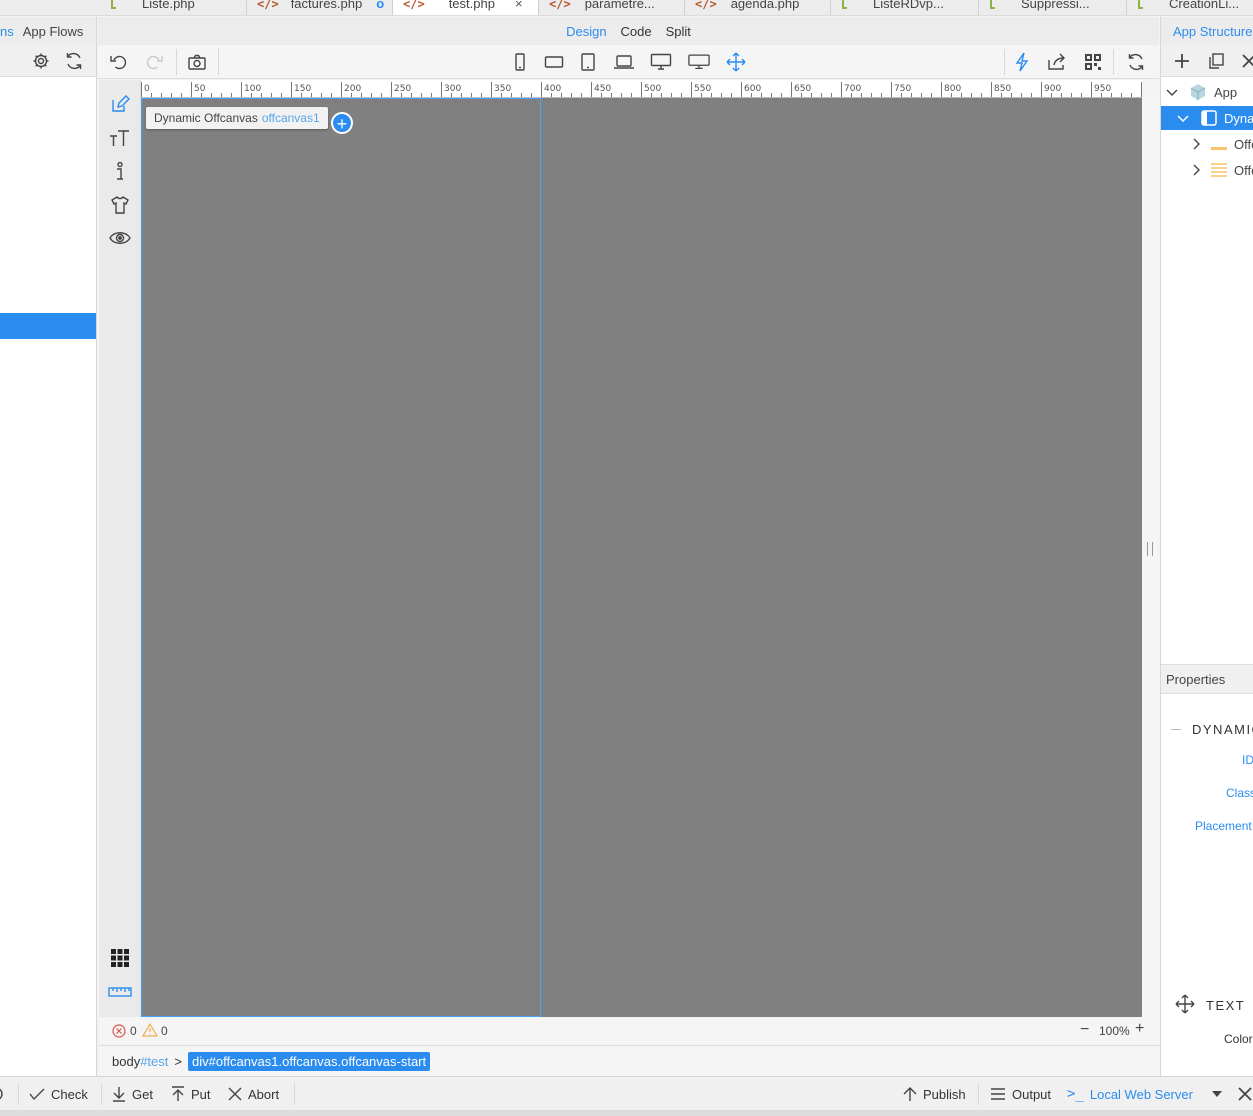 The width and height of the screenshot is (1253, 1116). I want to click on taskbar-strip, so click(626, 1113).